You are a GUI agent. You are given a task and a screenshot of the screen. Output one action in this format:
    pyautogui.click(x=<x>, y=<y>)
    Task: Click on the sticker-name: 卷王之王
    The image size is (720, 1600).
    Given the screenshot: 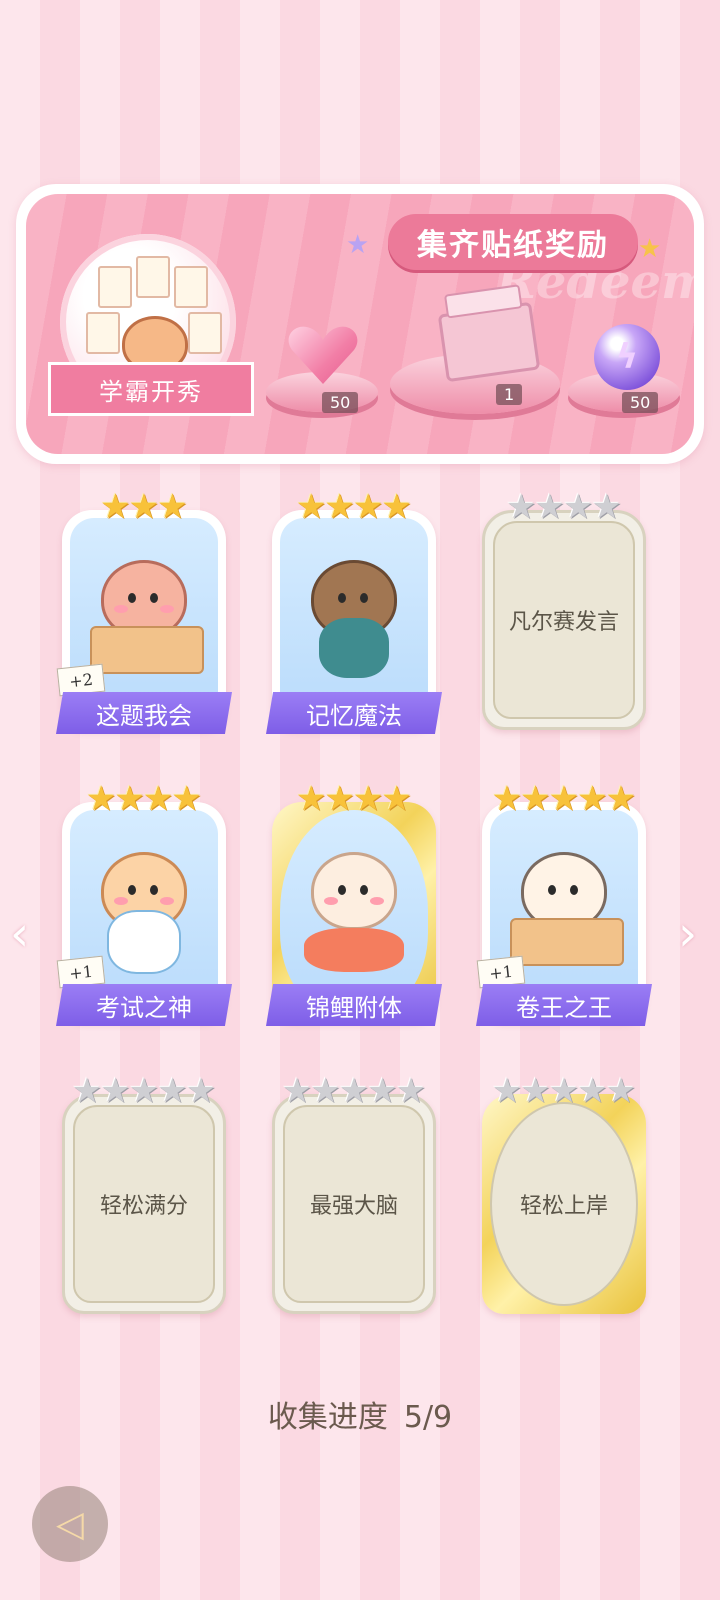 What is the action you would take?
    pyautogui.click(x=564, y=1005)
    